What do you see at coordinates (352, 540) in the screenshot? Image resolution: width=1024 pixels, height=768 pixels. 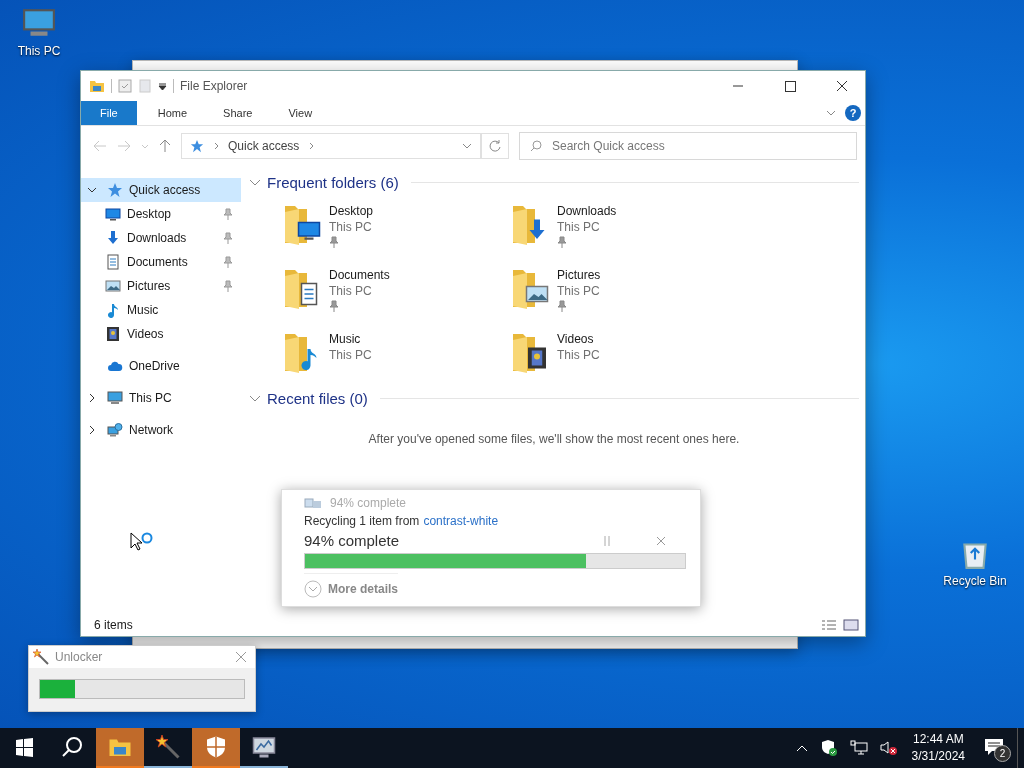 I see `progress-percent: 94% complete` at bounding box center [352, 540].